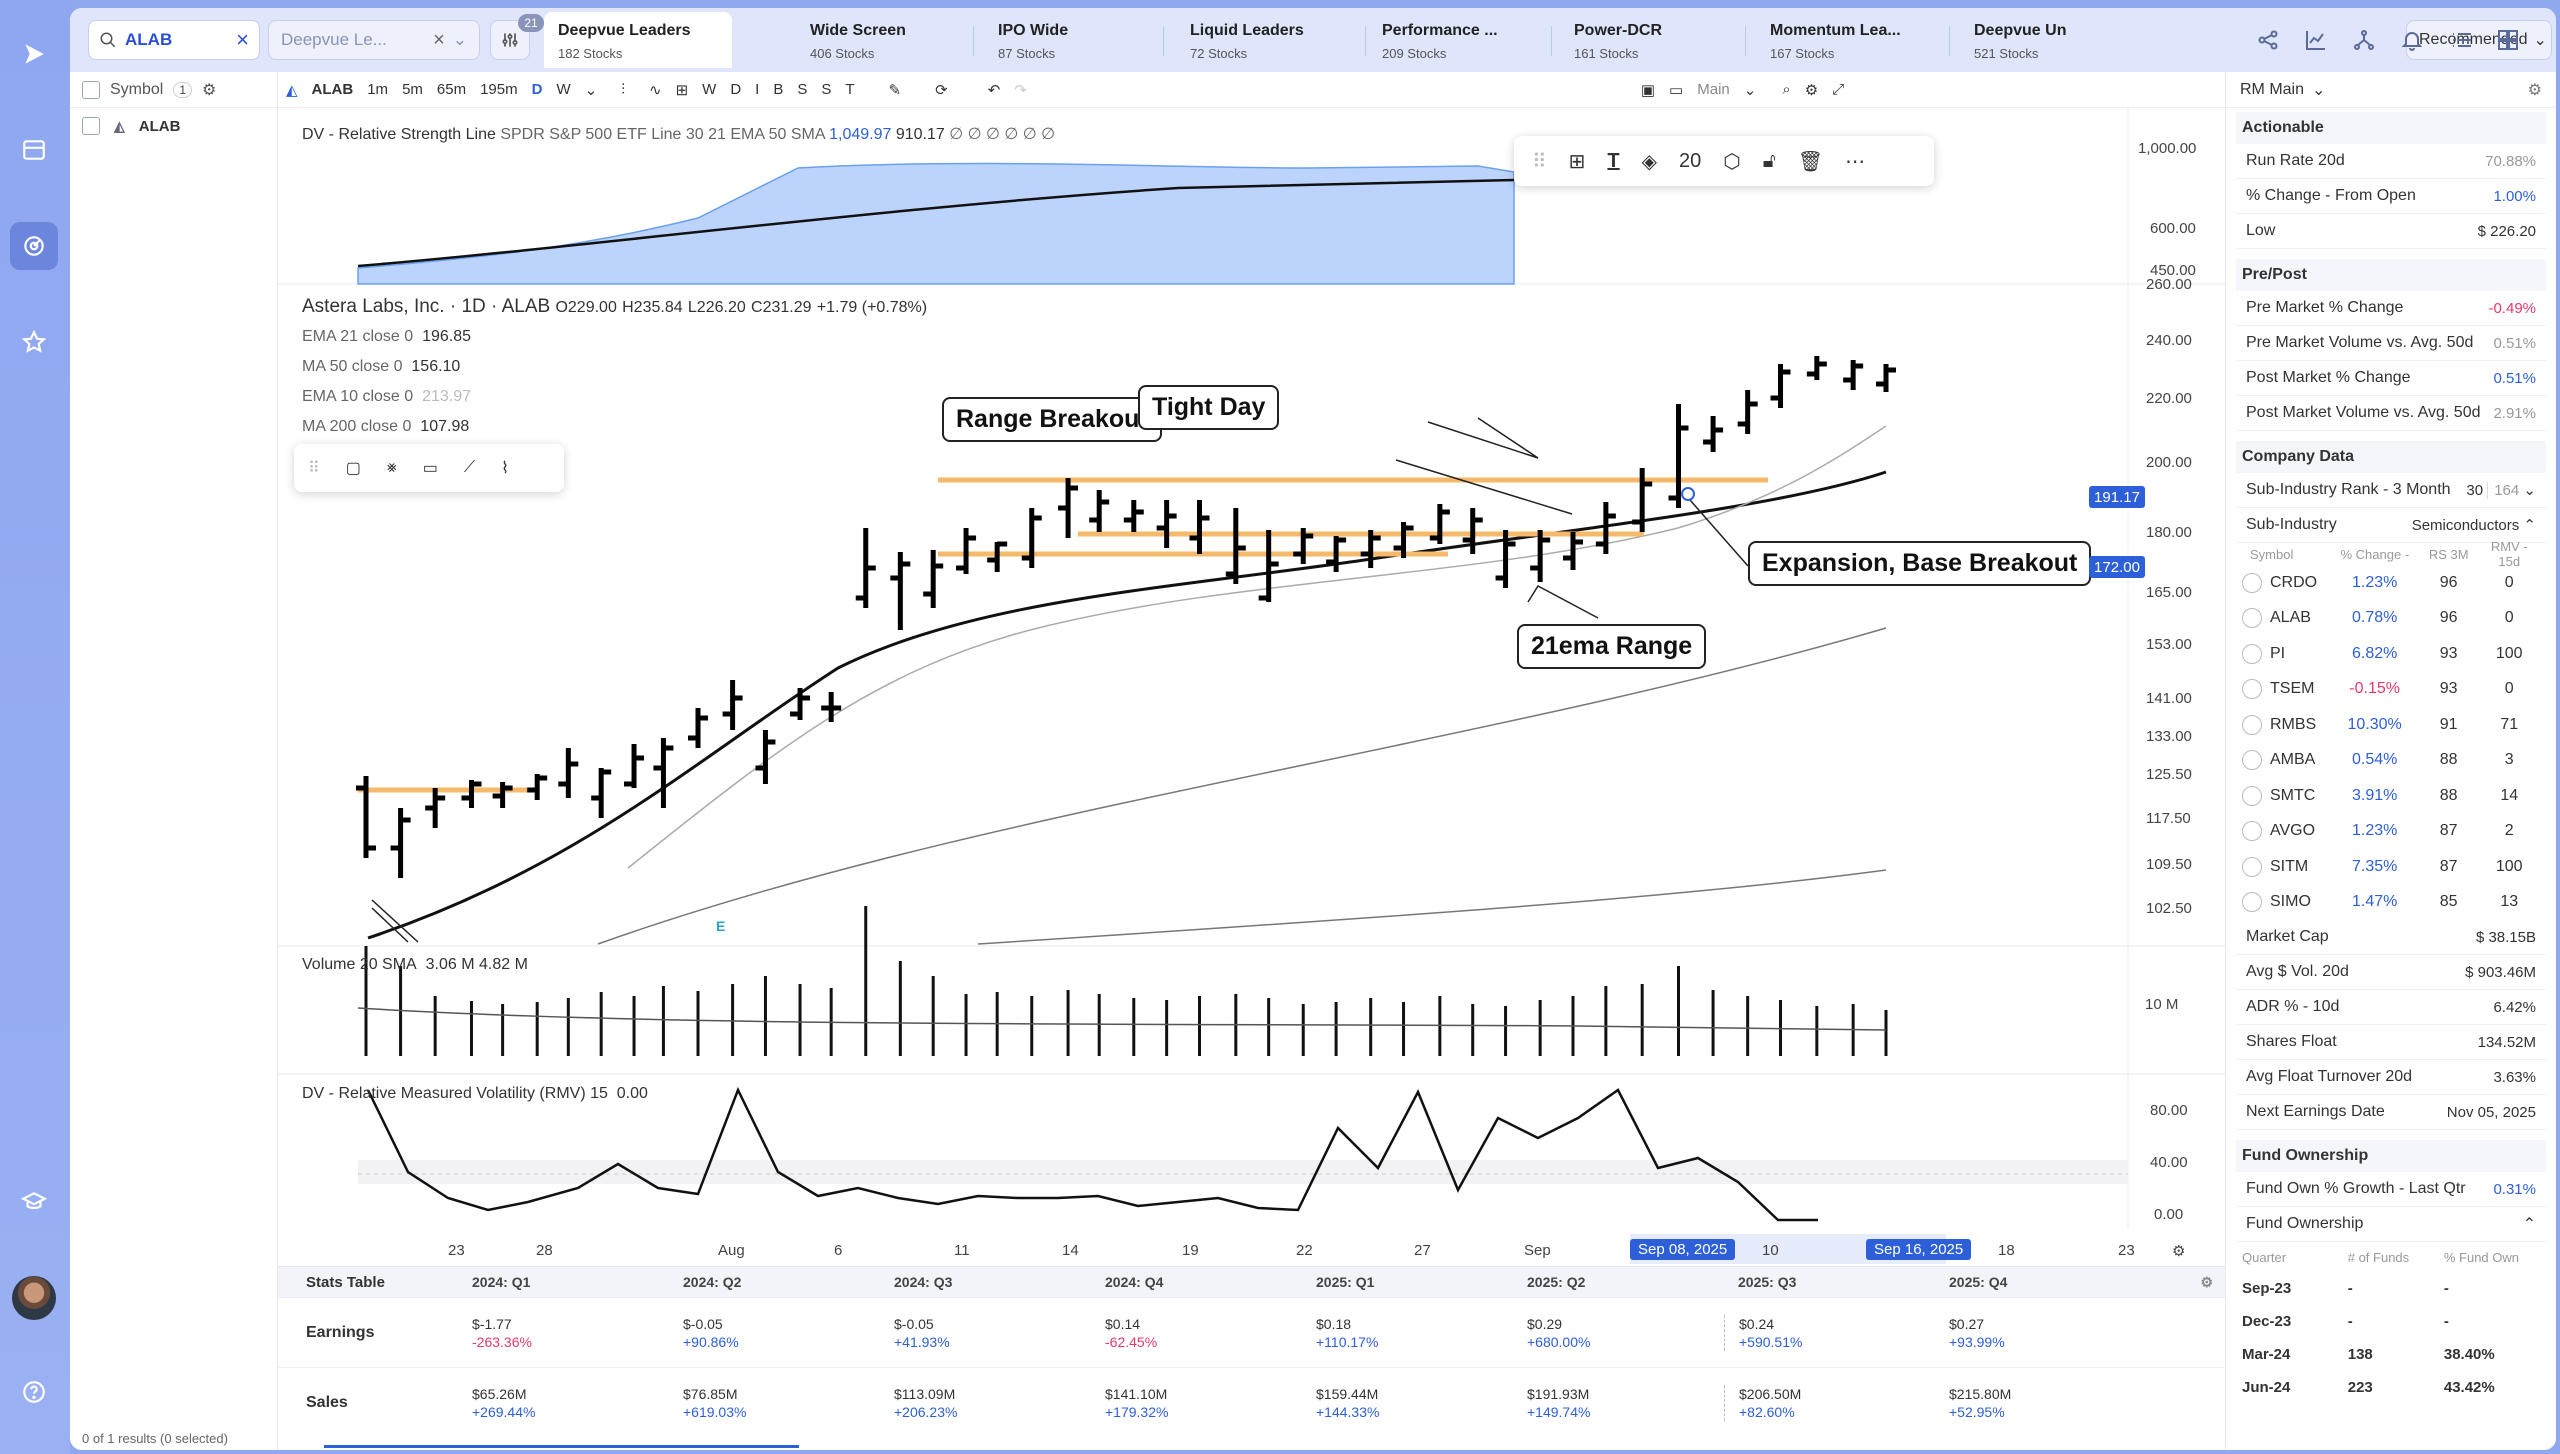  What do you see at coordinates (849, 89) in the screenshot?
I see `toggle-t: T` at bounding box center [849, 89].